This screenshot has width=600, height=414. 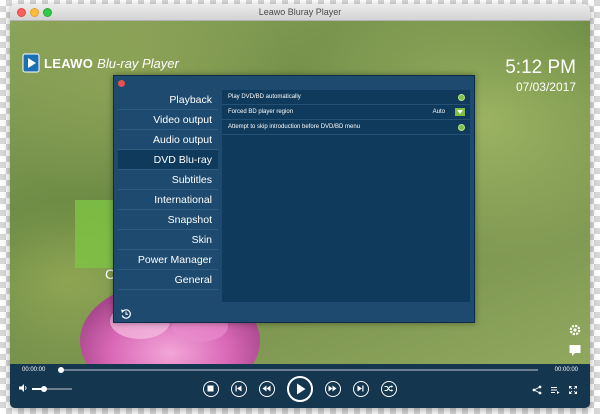 What do you see at coordinates (23, 388) in the screenshot?
I see `volume-icon` at bounding box center [23, 388].